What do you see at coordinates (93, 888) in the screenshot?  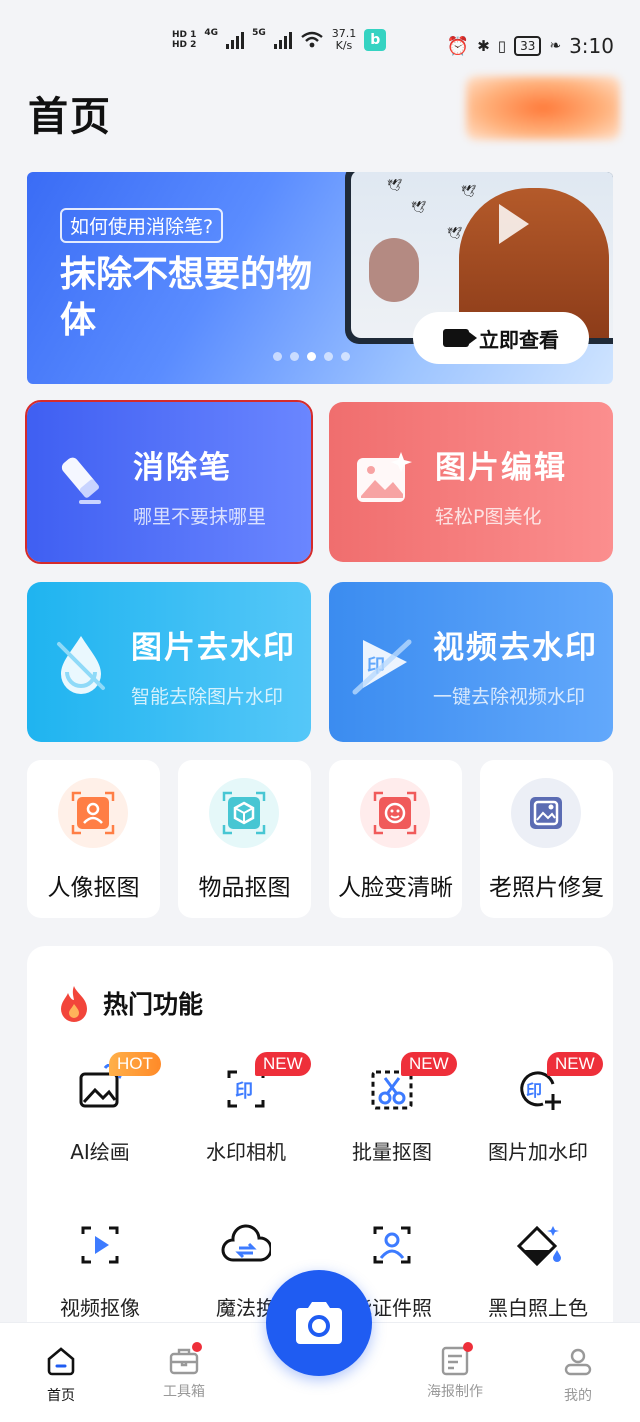 I see `portrait-cutout-label: 人像抠图` at bounding box center [93, 888].